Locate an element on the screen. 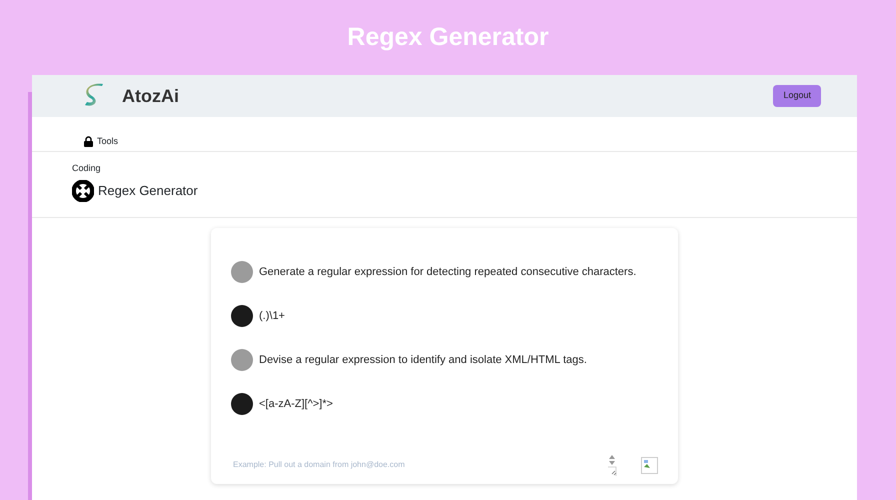 The width and height of the screenshot is (896, 500). bot-reply: (.)\1+ is located at coordinates (272, 316).